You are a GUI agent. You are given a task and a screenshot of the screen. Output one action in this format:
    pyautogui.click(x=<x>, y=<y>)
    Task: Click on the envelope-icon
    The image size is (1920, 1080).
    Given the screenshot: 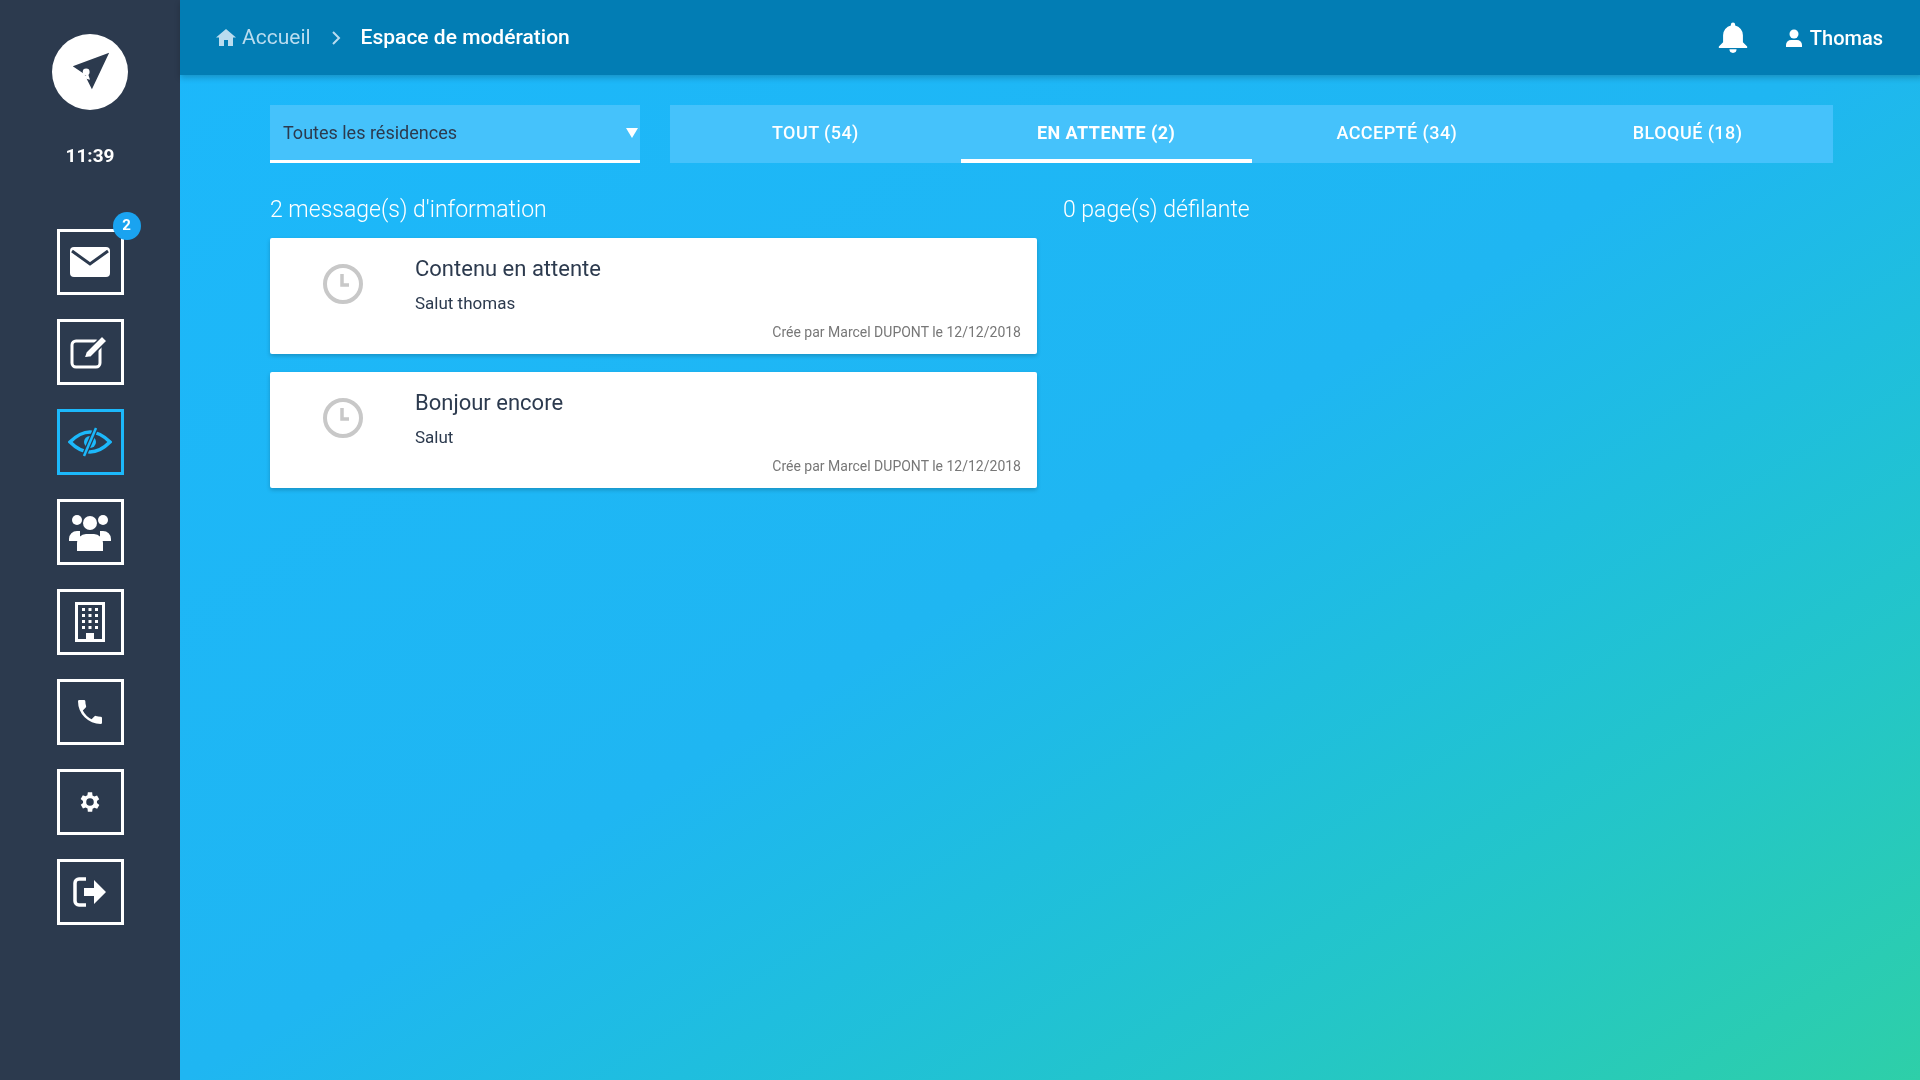 What is the action you would take?
    pyautogui.click(x=90, y=261)
    